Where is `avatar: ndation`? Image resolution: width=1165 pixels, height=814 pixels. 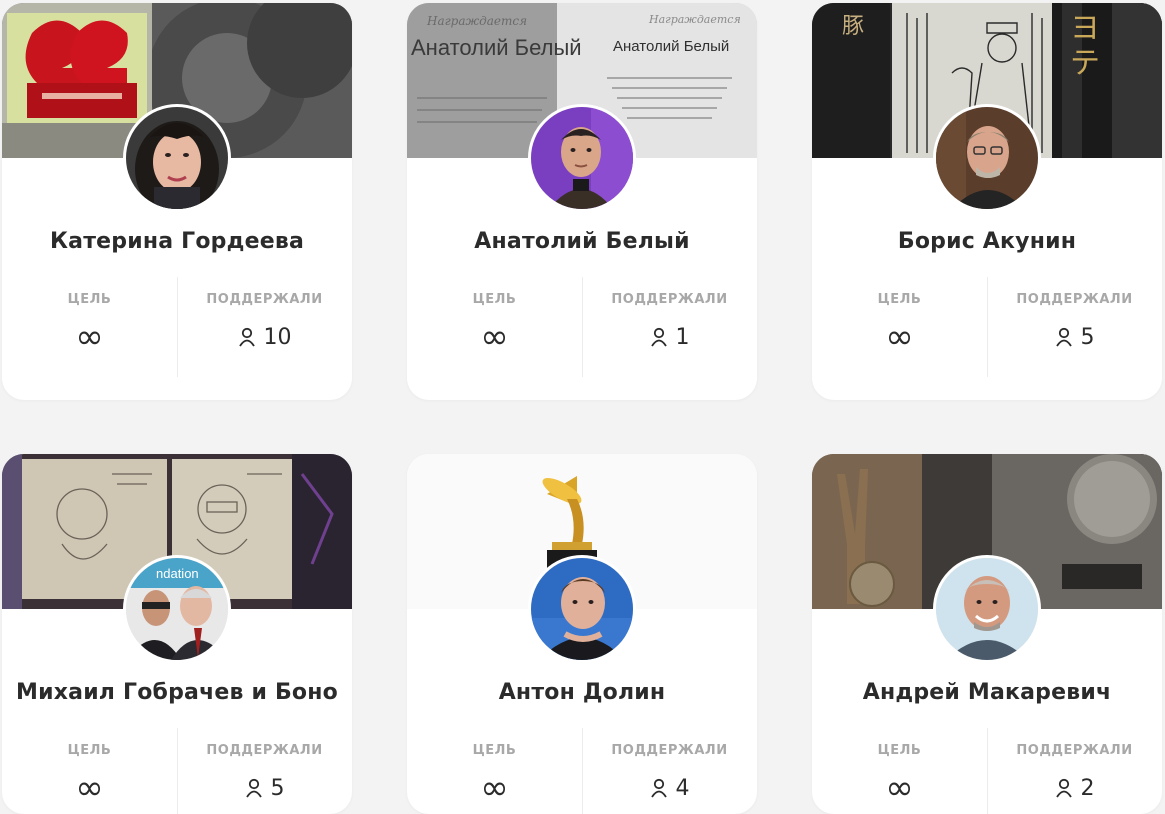
avatar: ndation is located at coordinates (177, 609).